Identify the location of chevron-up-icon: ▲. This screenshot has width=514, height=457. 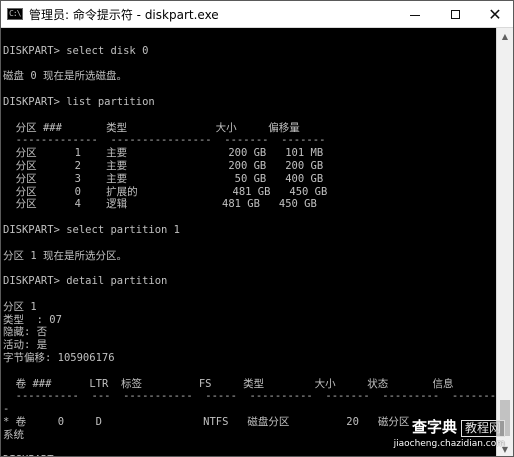
(505, 36).